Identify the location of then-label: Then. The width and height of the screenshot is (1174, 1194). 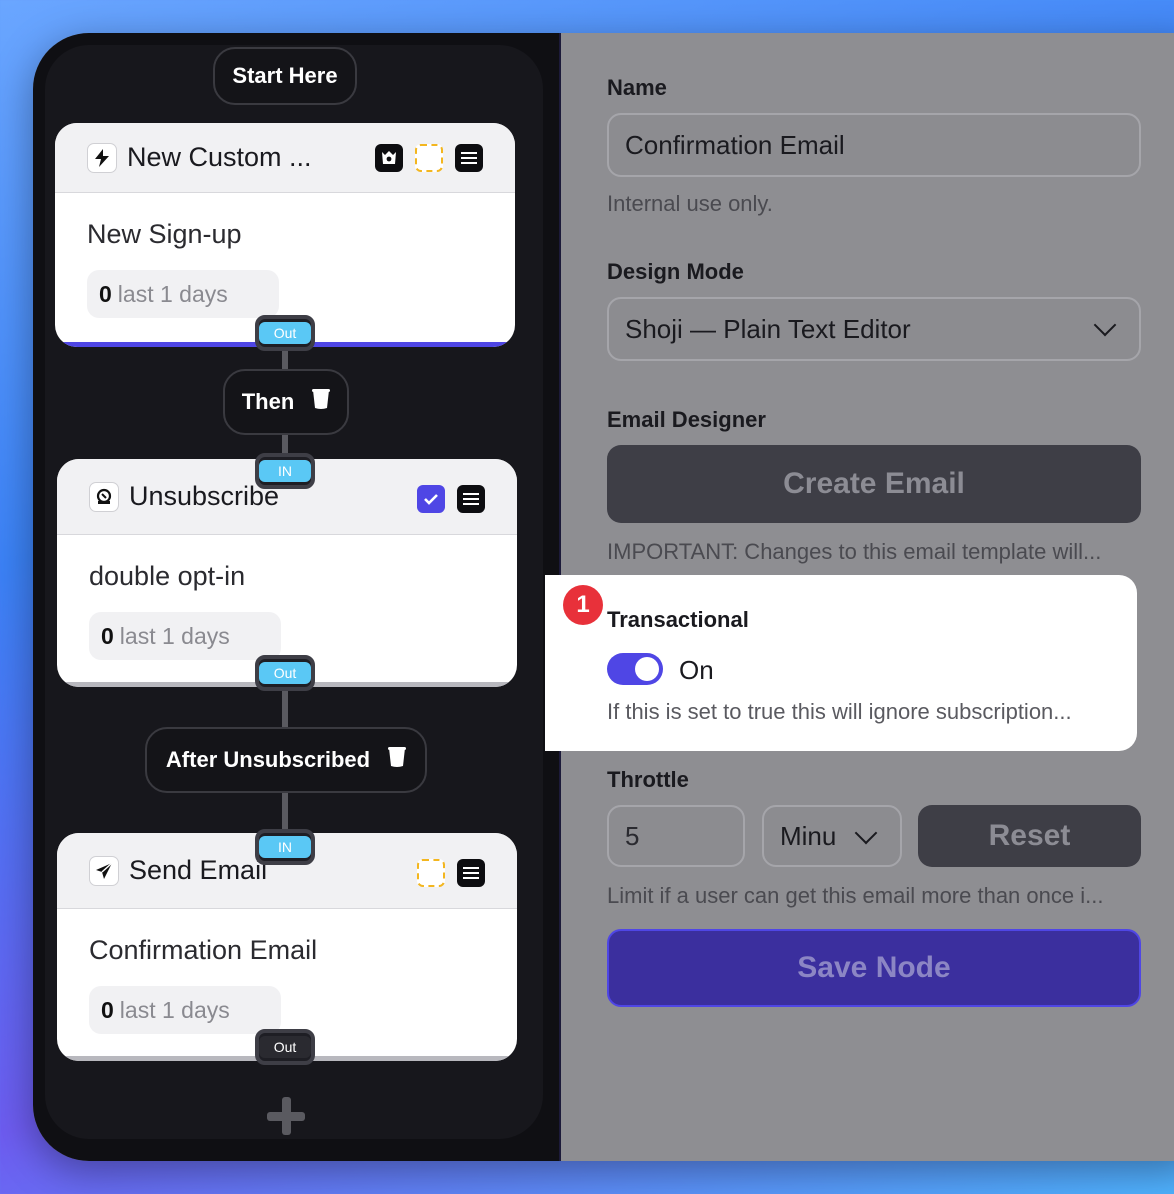
(268, 401).